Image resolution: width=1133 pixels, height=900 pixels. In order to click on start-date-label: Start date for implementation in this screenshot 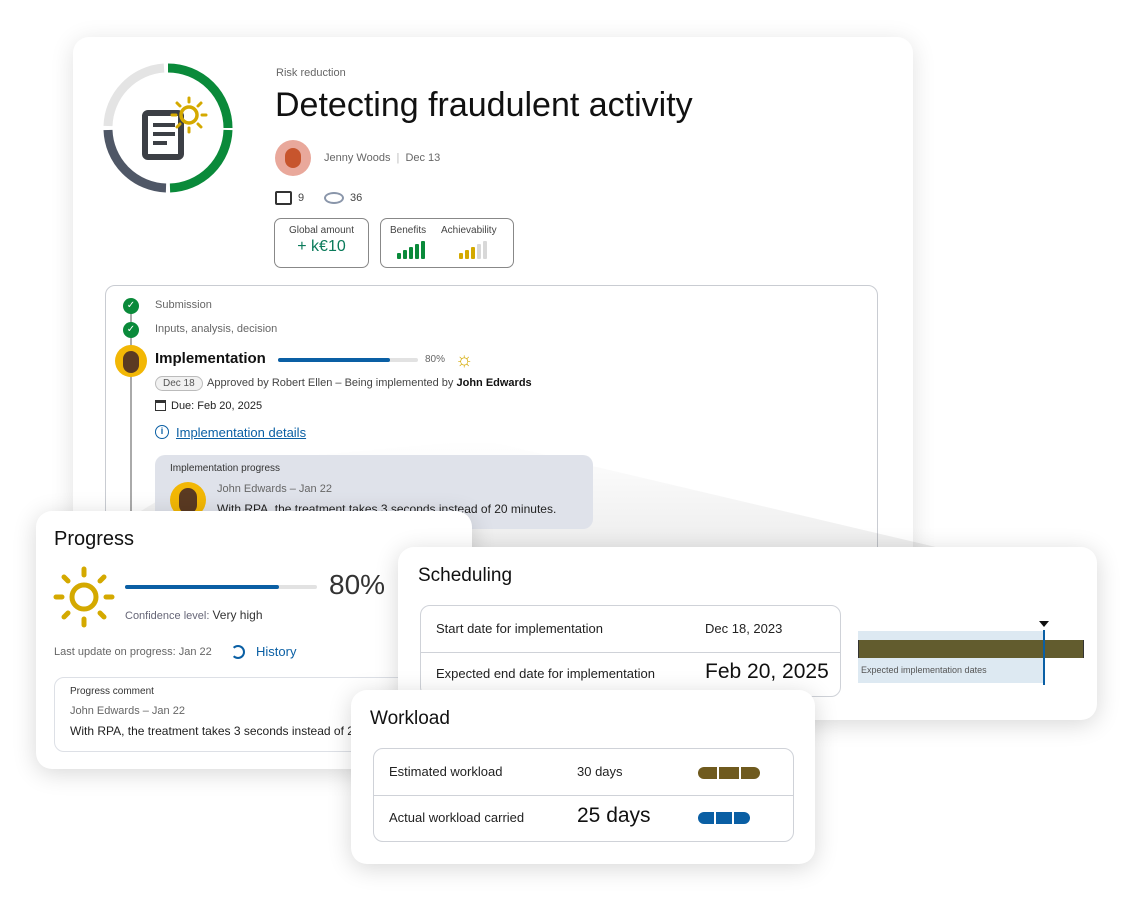, I will do `click(519, 628)`.